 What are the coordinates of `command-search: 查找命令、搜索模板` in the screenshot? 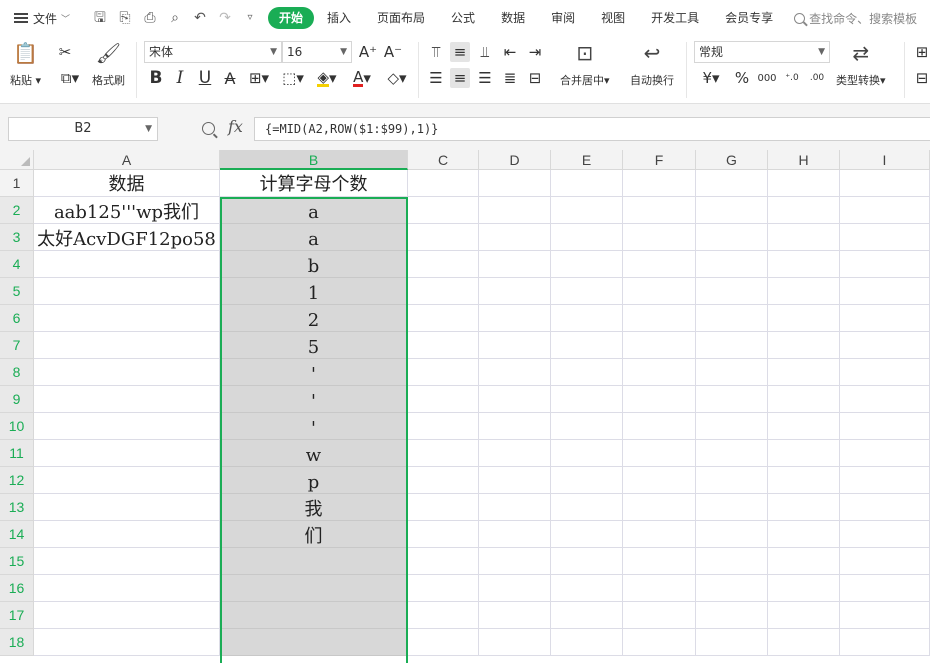 It's located at (855, 18).